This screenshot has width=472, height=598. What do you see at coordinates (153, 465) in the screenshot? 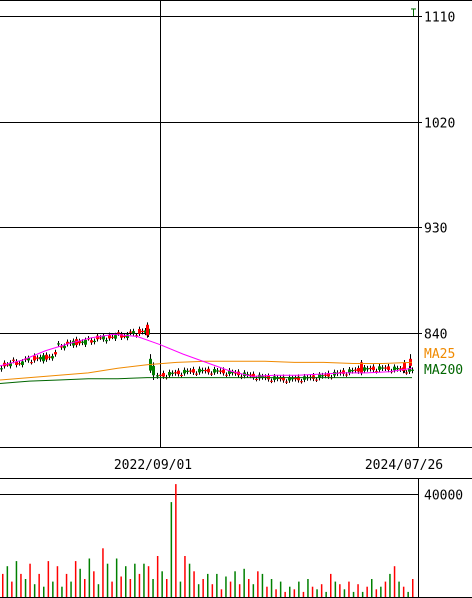
I see `date-tick-label: 2022/09/01` at bounding box center [153, 465].